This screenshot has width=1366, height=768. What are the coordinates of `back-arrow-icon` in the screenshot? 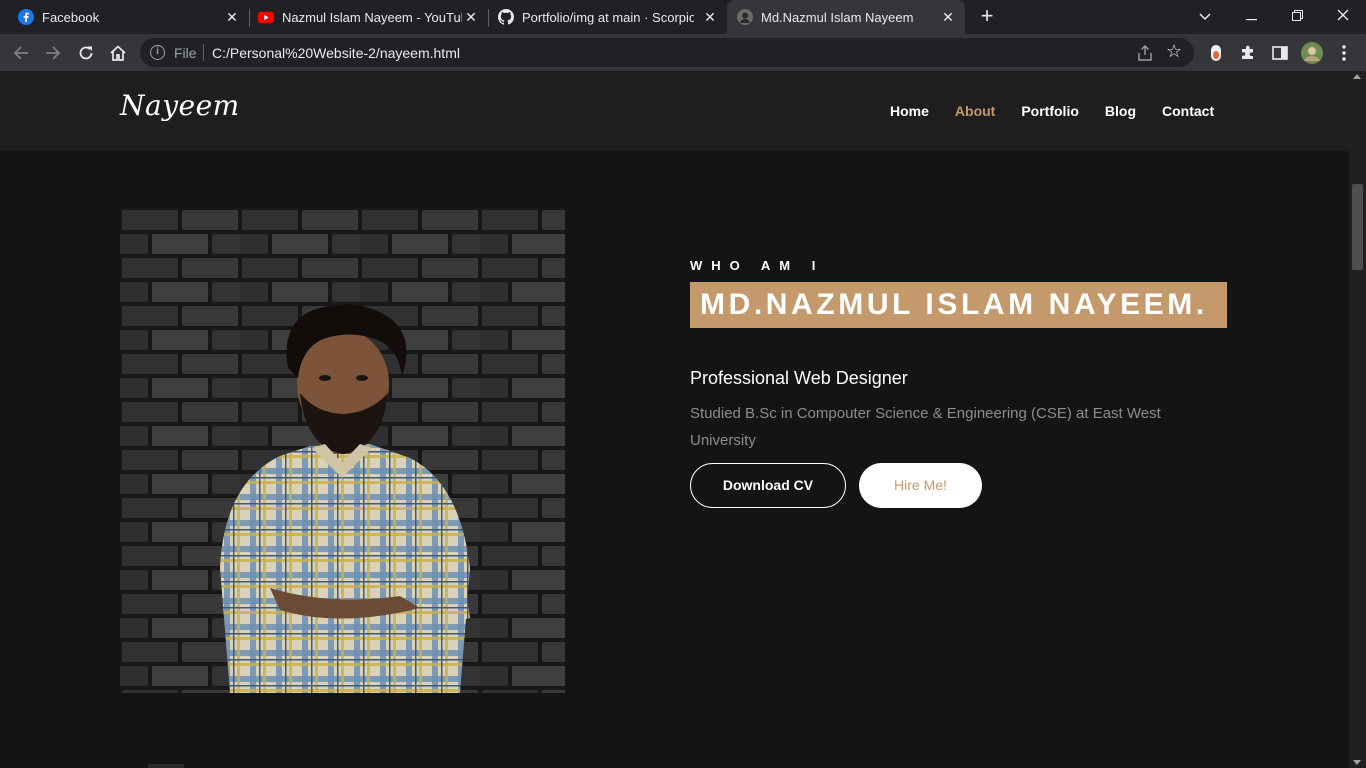 It's located at (21, 53).